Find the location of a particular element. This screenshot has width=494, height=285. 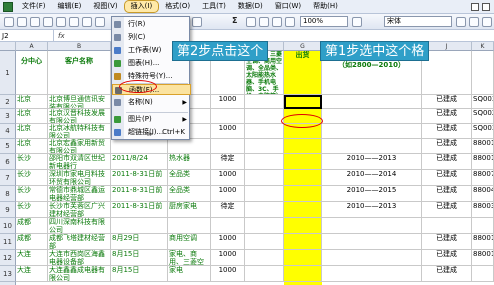

zoom-select: 100% is located at coordinates (324, 21).